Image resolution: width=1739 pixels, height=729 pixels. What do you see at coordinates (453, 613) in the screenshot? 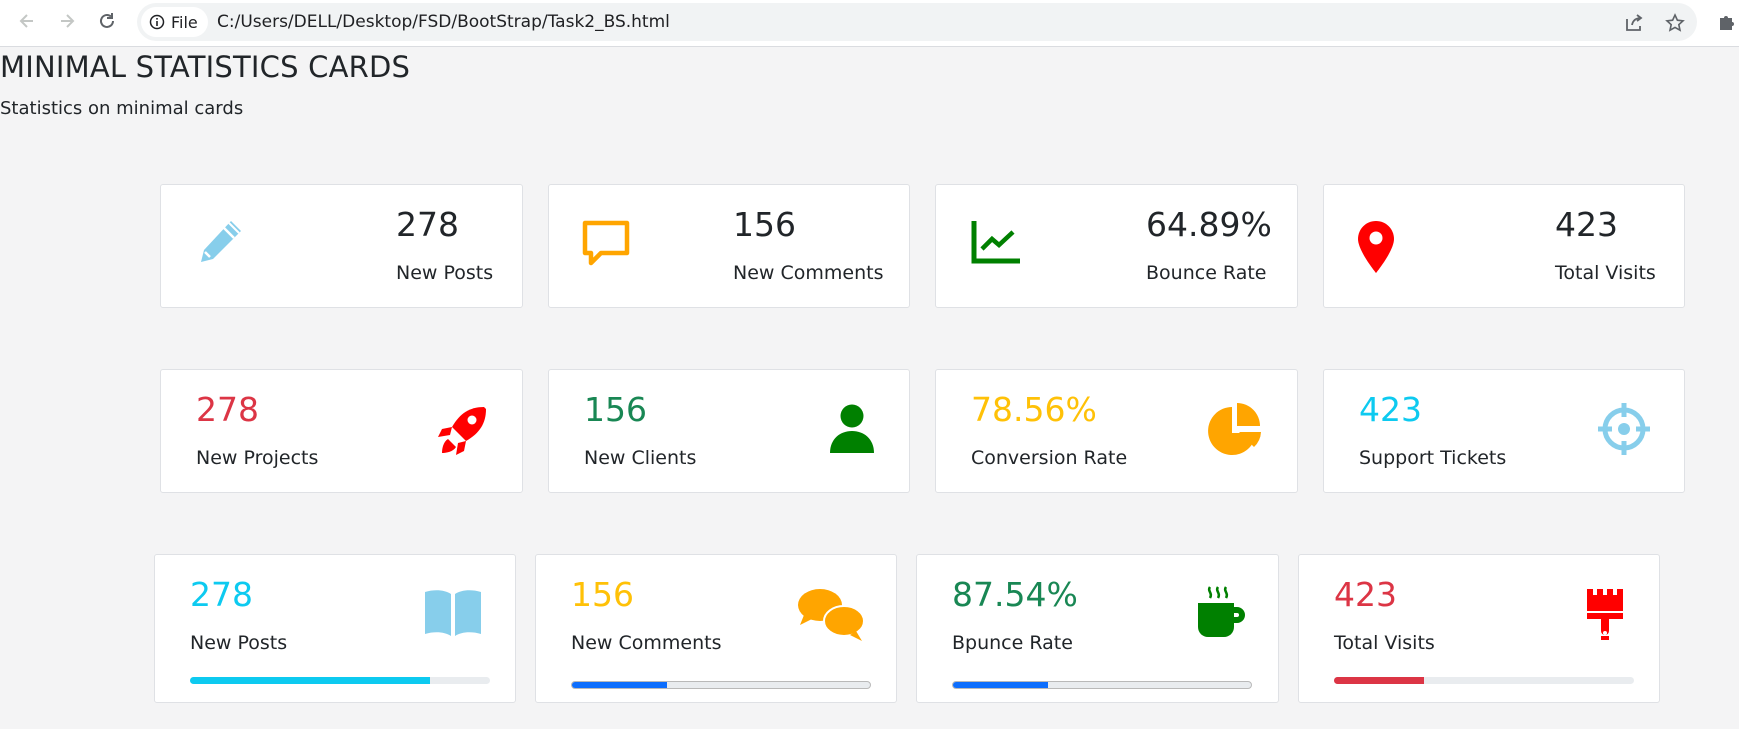
I see `book-icon` at bounding box center [453, 613].